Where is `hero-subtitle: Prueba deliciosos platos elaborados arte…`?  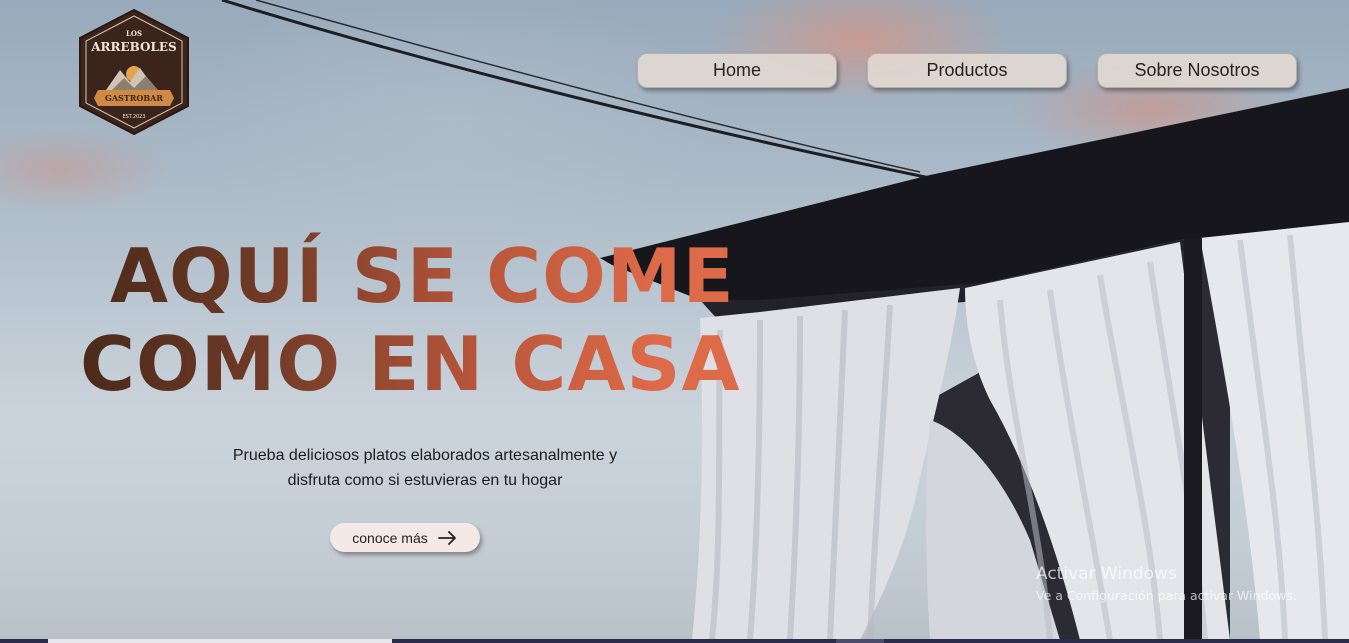 hero-subtitle: Prueba deliciosos platos elaborados arte… is located at coordinates (425, 468).